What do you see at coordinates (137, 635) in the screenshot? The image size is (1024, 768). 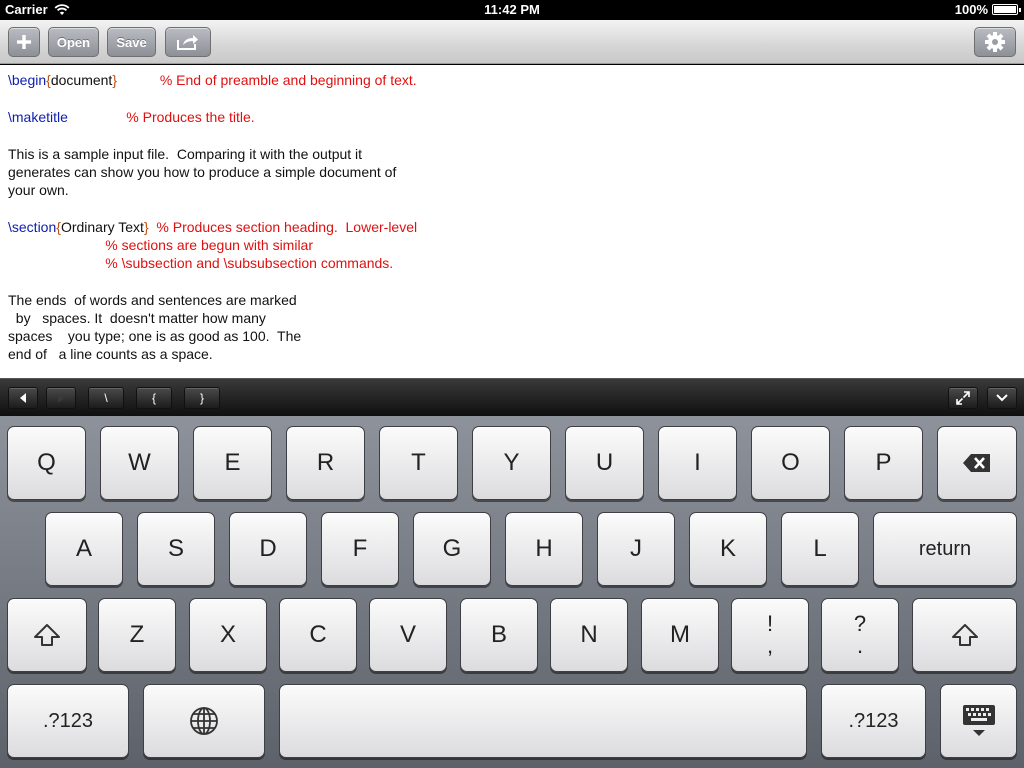 I see `key-z: Z` at bounding box center [137, 635].